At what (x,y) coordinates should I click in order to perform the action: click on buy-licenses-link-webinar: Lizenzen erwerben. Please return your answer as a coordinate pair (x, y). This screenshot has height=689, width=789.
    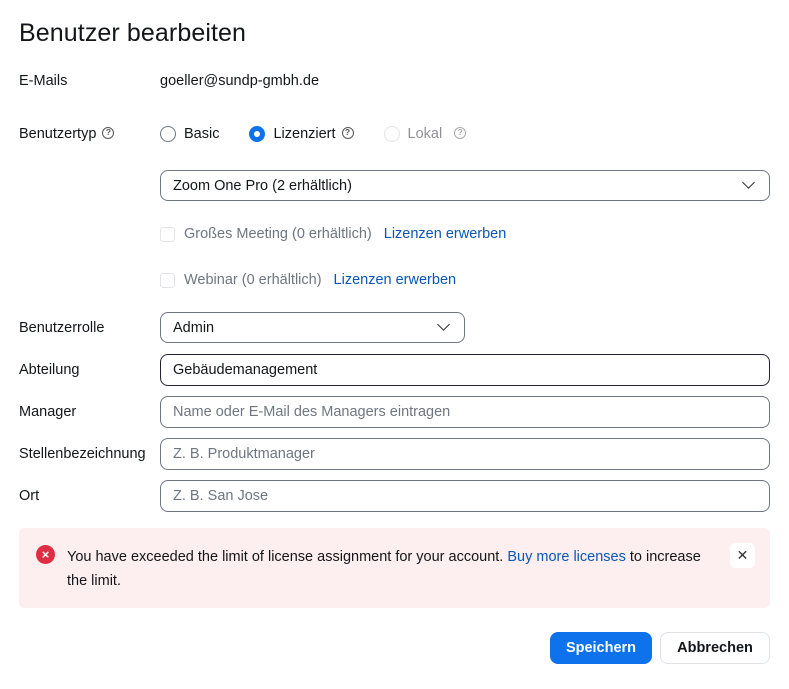
    Looking at the image, I should click on (395, 280).